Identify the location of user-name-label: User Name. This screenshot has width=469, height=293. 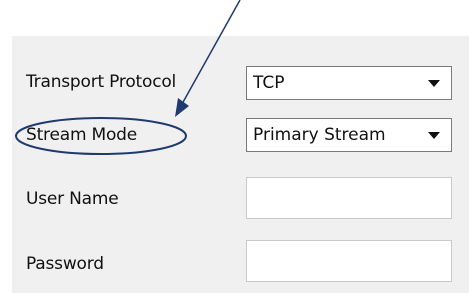
(72, 199).